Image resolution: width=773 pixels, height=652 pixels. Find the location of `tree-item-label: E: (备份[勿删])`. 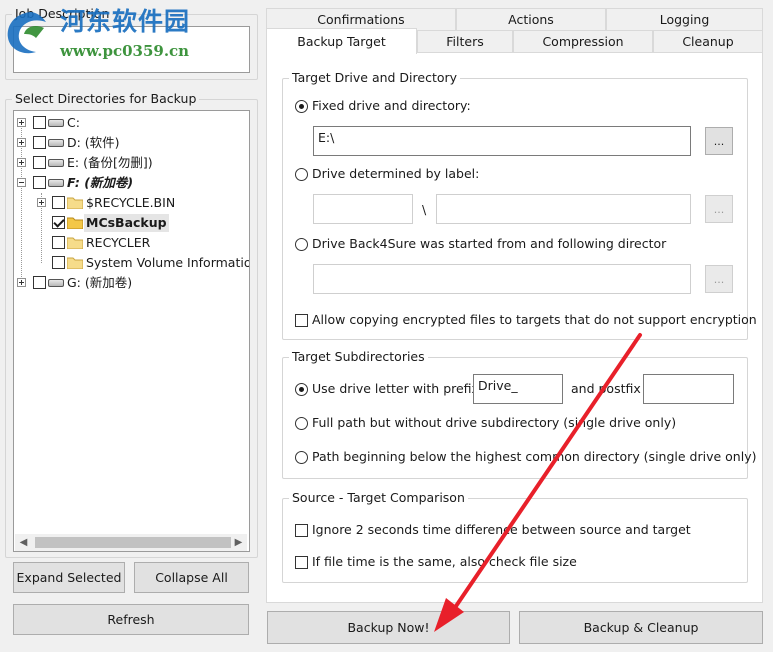

tree-item-label: E: (备份[勿删]) is located at coordinates (110, 162).